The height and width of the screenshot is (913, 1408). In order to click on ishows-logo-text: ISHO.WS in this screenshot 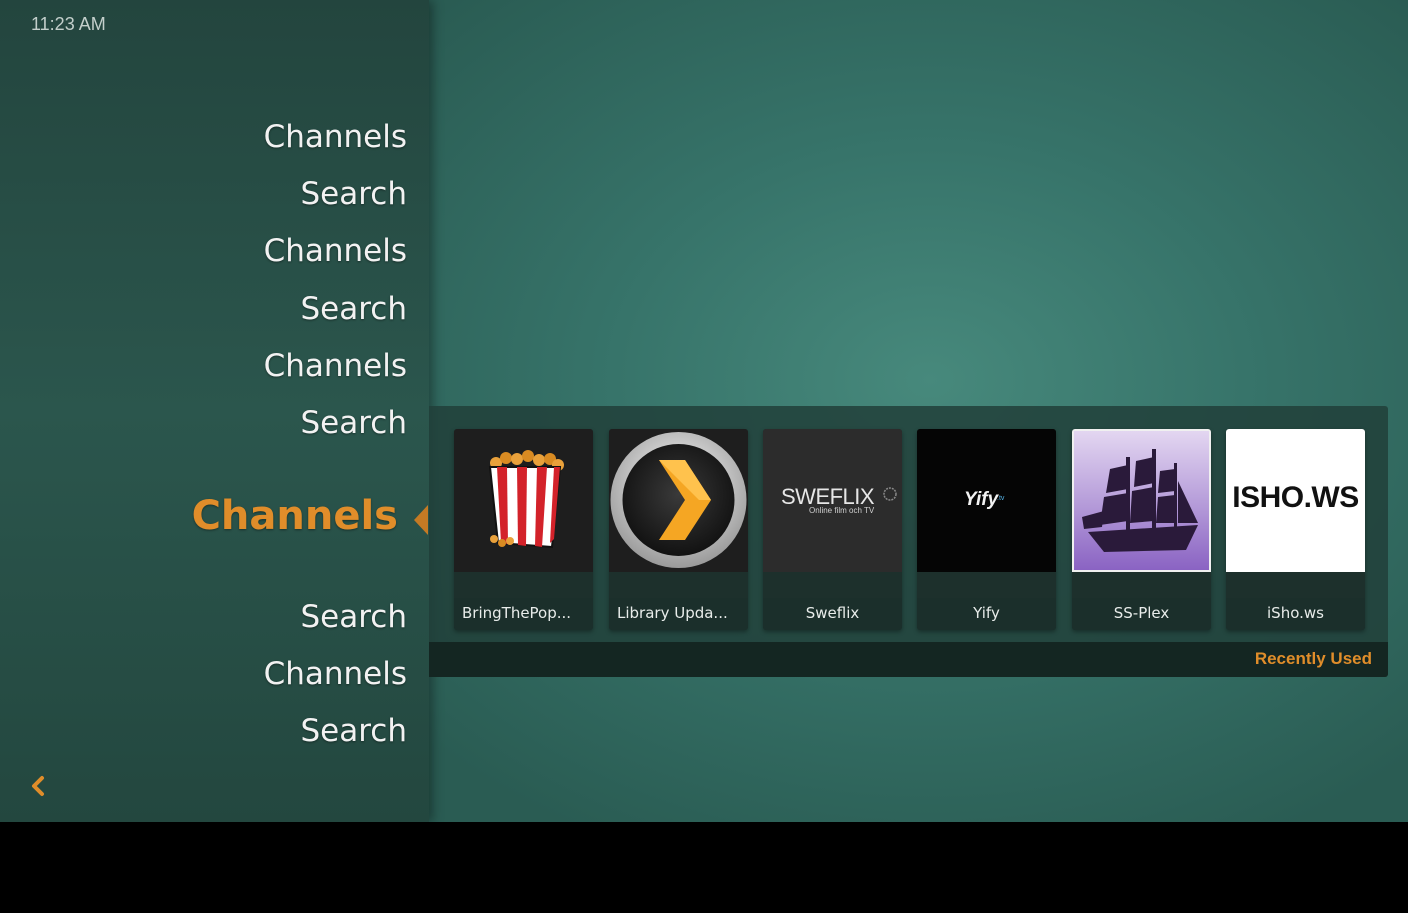, I will do `click(1295, 497)`.